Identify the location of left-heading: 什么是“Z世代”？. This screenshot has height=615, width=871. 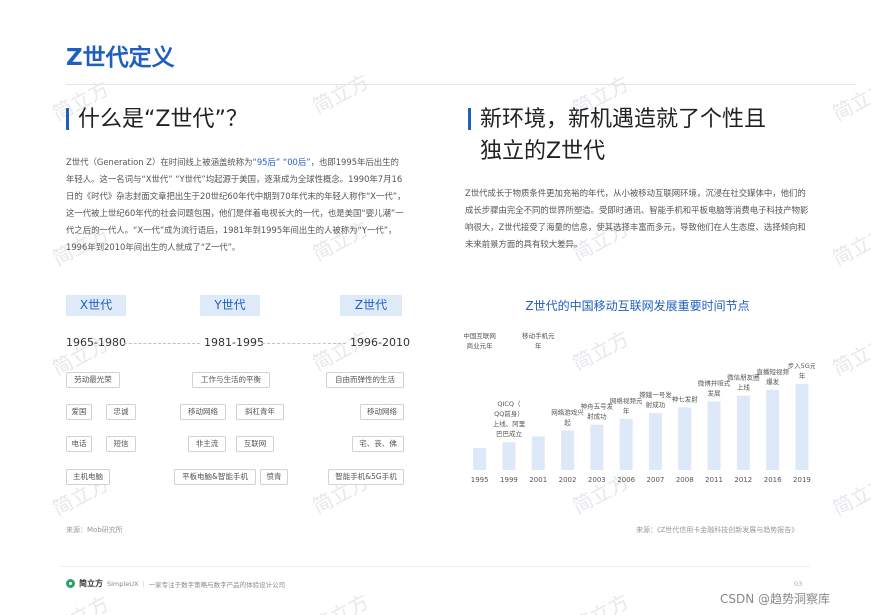
(157, 120).